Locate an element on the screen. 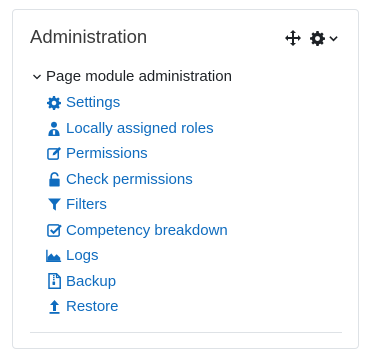 Image resolution: width=372 pixels, height=349 pixels. user-role-icon is located at coordinates (54, 128).